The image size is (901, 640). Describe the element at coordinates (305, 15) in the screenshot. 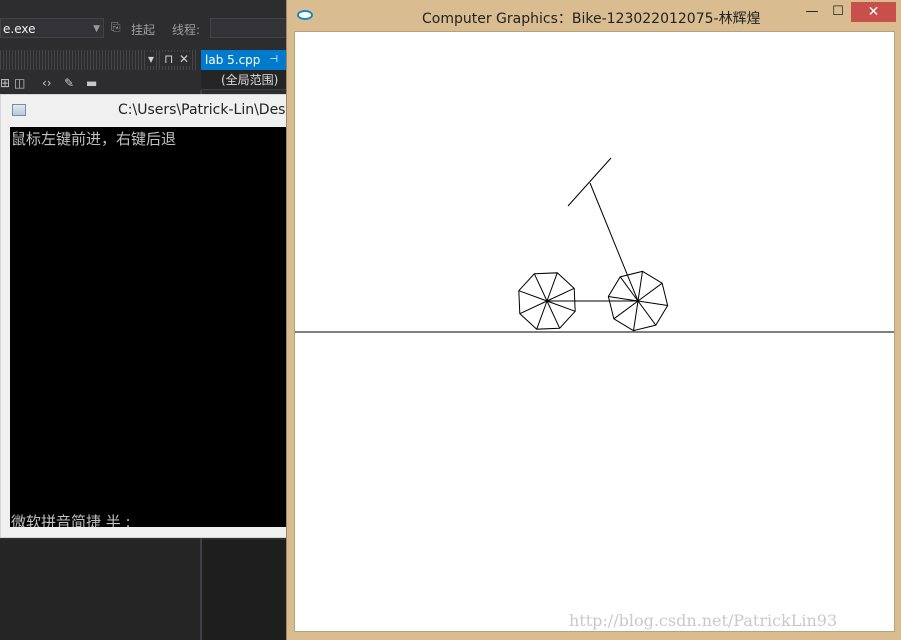

I see `glut-app-icon` at that location.